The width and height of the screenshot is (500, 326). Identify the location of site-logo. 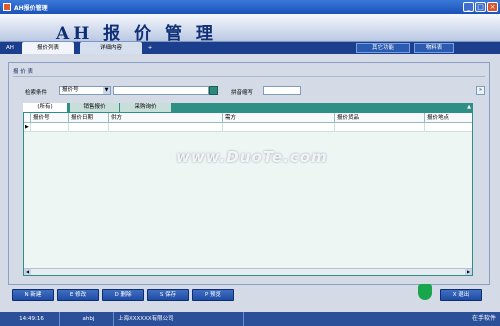
(458, 297).